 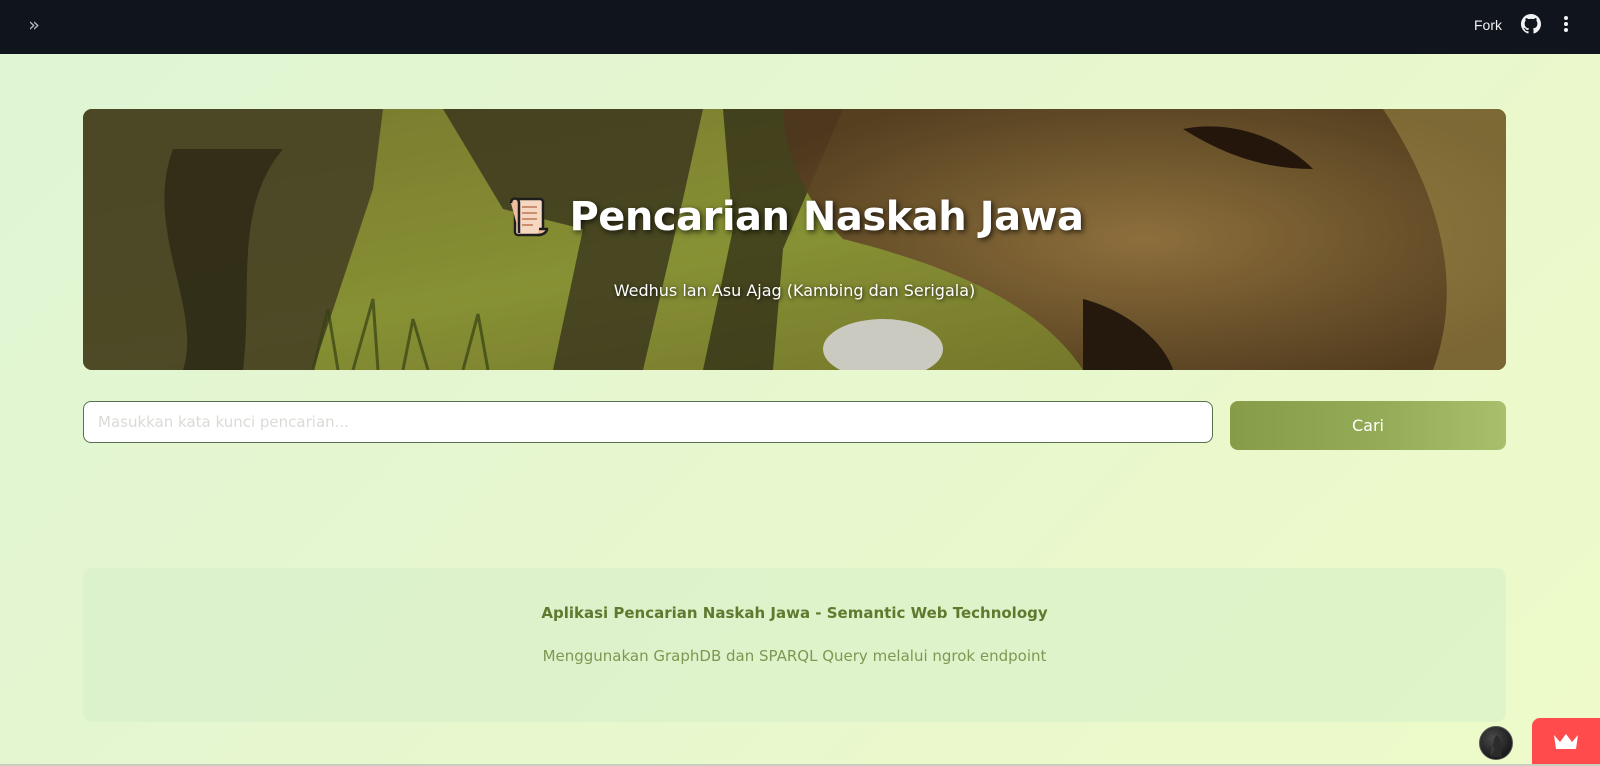 I want to click on scroll-icon, so click(x=529, y=217).